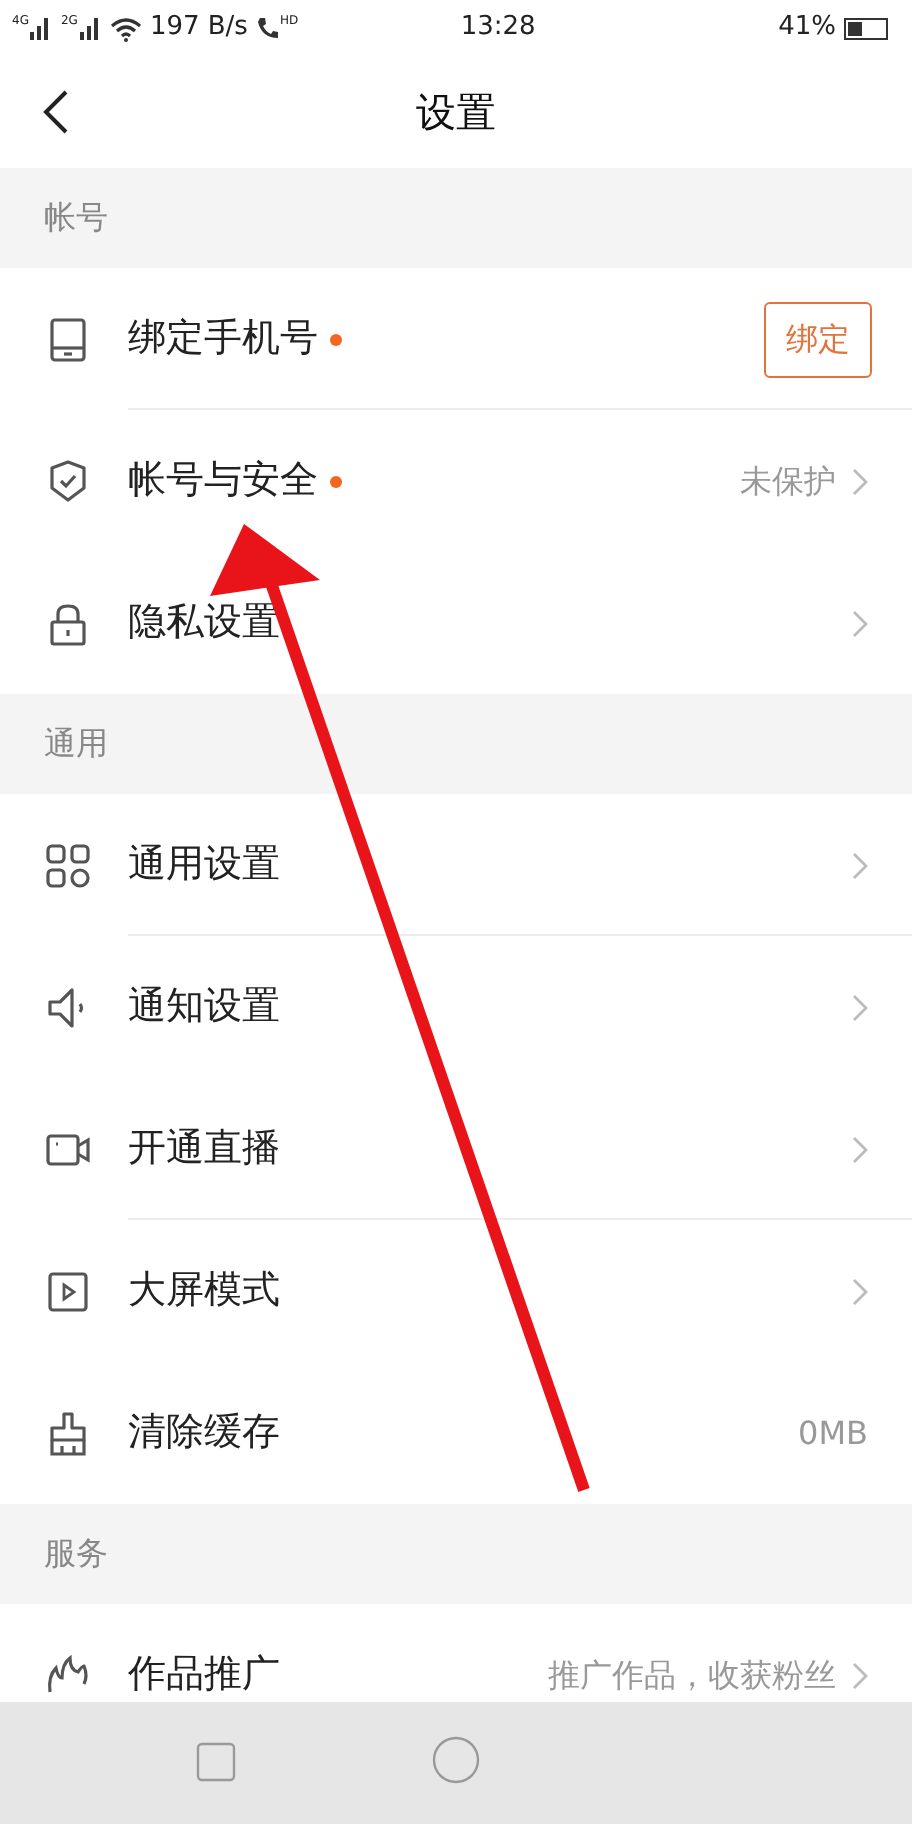 The height and width of the screenshot is (1824, 912). What do you see at coordinates (204, 1007) in the screenshot?
I see `row-label: 通知设置` at bounding box center [204, 1007].